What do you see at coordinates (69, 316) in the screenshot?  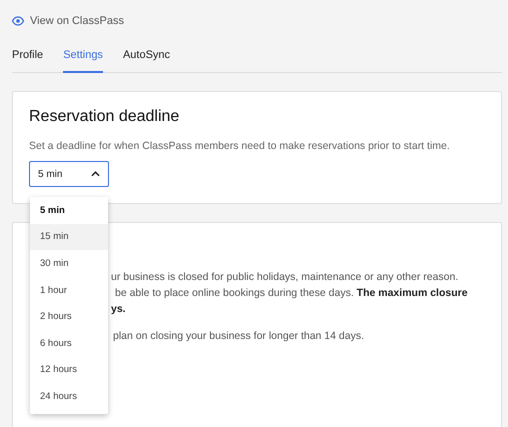 I see `dropdown-option: 2 hours` at bounding box center [69, 316].